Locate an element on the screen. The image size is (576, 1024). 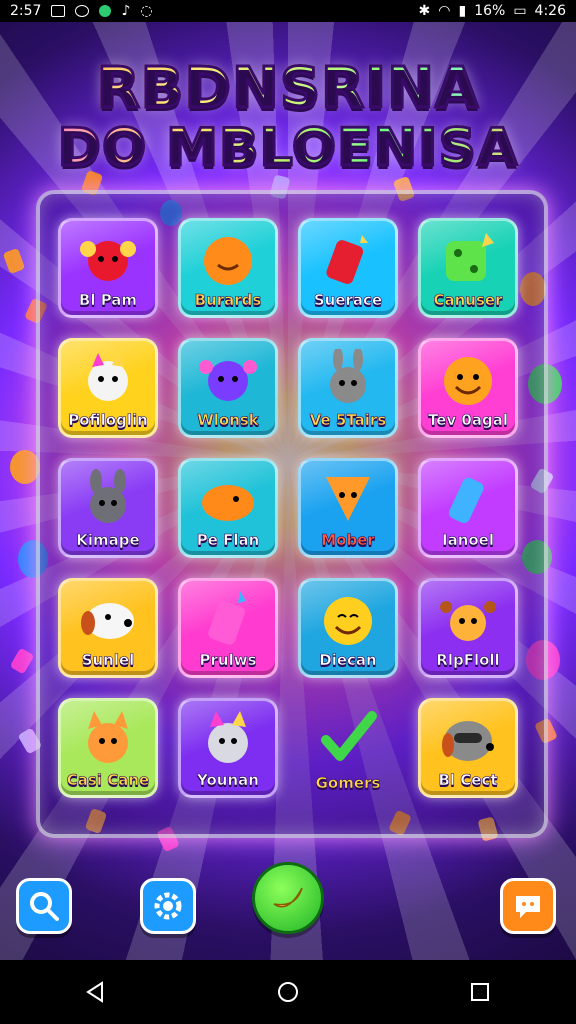
tile-label: Canuser is located at coordinates (468, 300).